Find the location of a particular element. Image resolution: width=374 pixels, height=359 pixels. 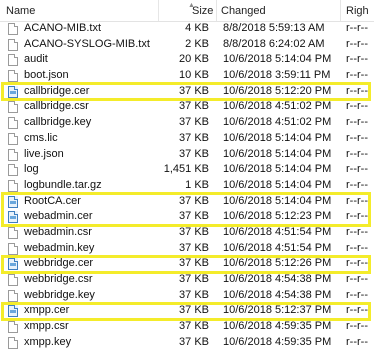

file-name: webbridge.csr is located at coordinates (58, 279).